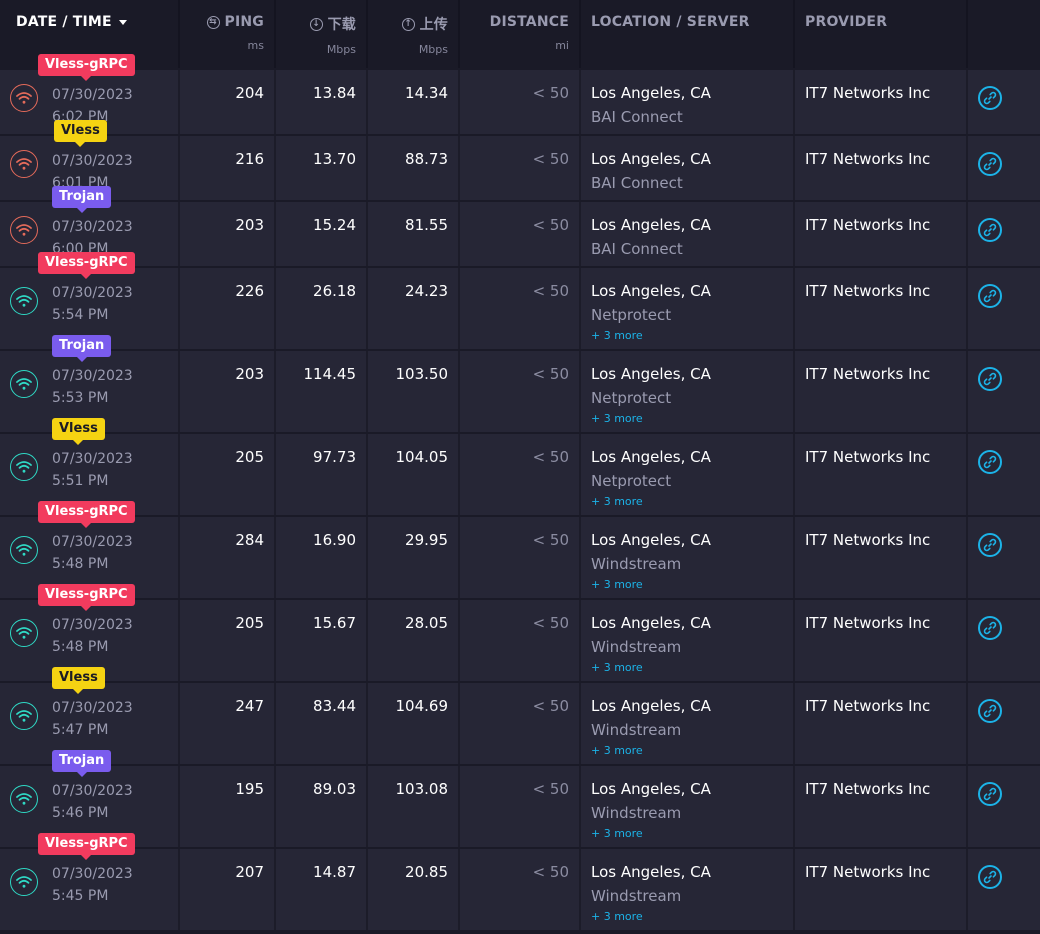  What do you see at coordinates (631, 315) in the screenshot?
I see `server-name: Netprotect` at bounding box center [631, 315].